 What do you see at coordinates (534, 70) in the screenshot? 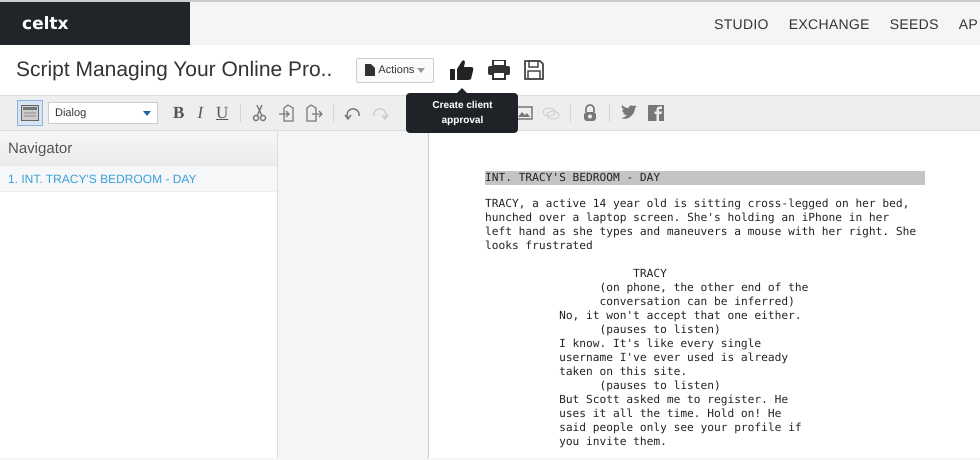
I see `save-icon` at bounding box center [534, 70].